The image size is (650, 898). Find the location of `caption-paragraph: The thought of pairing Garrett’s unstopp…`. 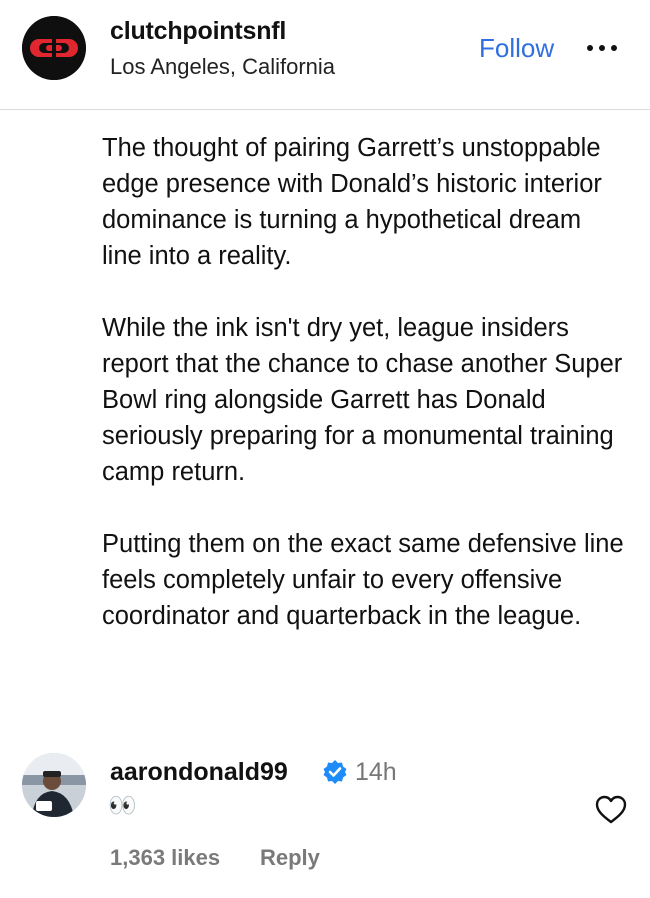

caption-paragraph: The thought of pairing Garrett’s unstopp… is located at coordinates (352, 202).